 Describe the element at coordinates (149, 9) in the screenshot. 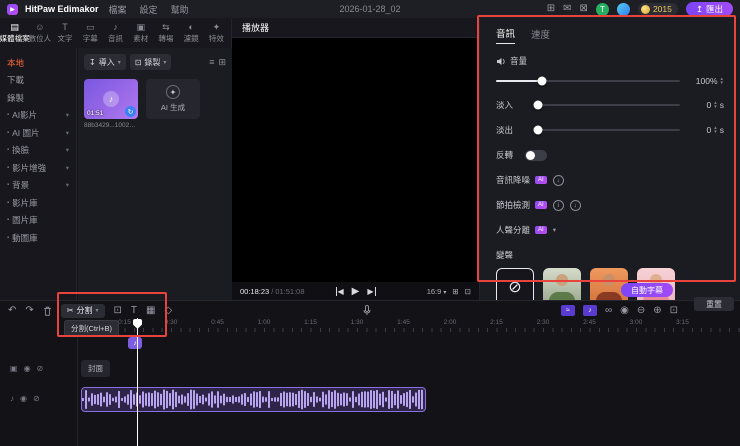

I see `menu-settings: 設定` at that location.